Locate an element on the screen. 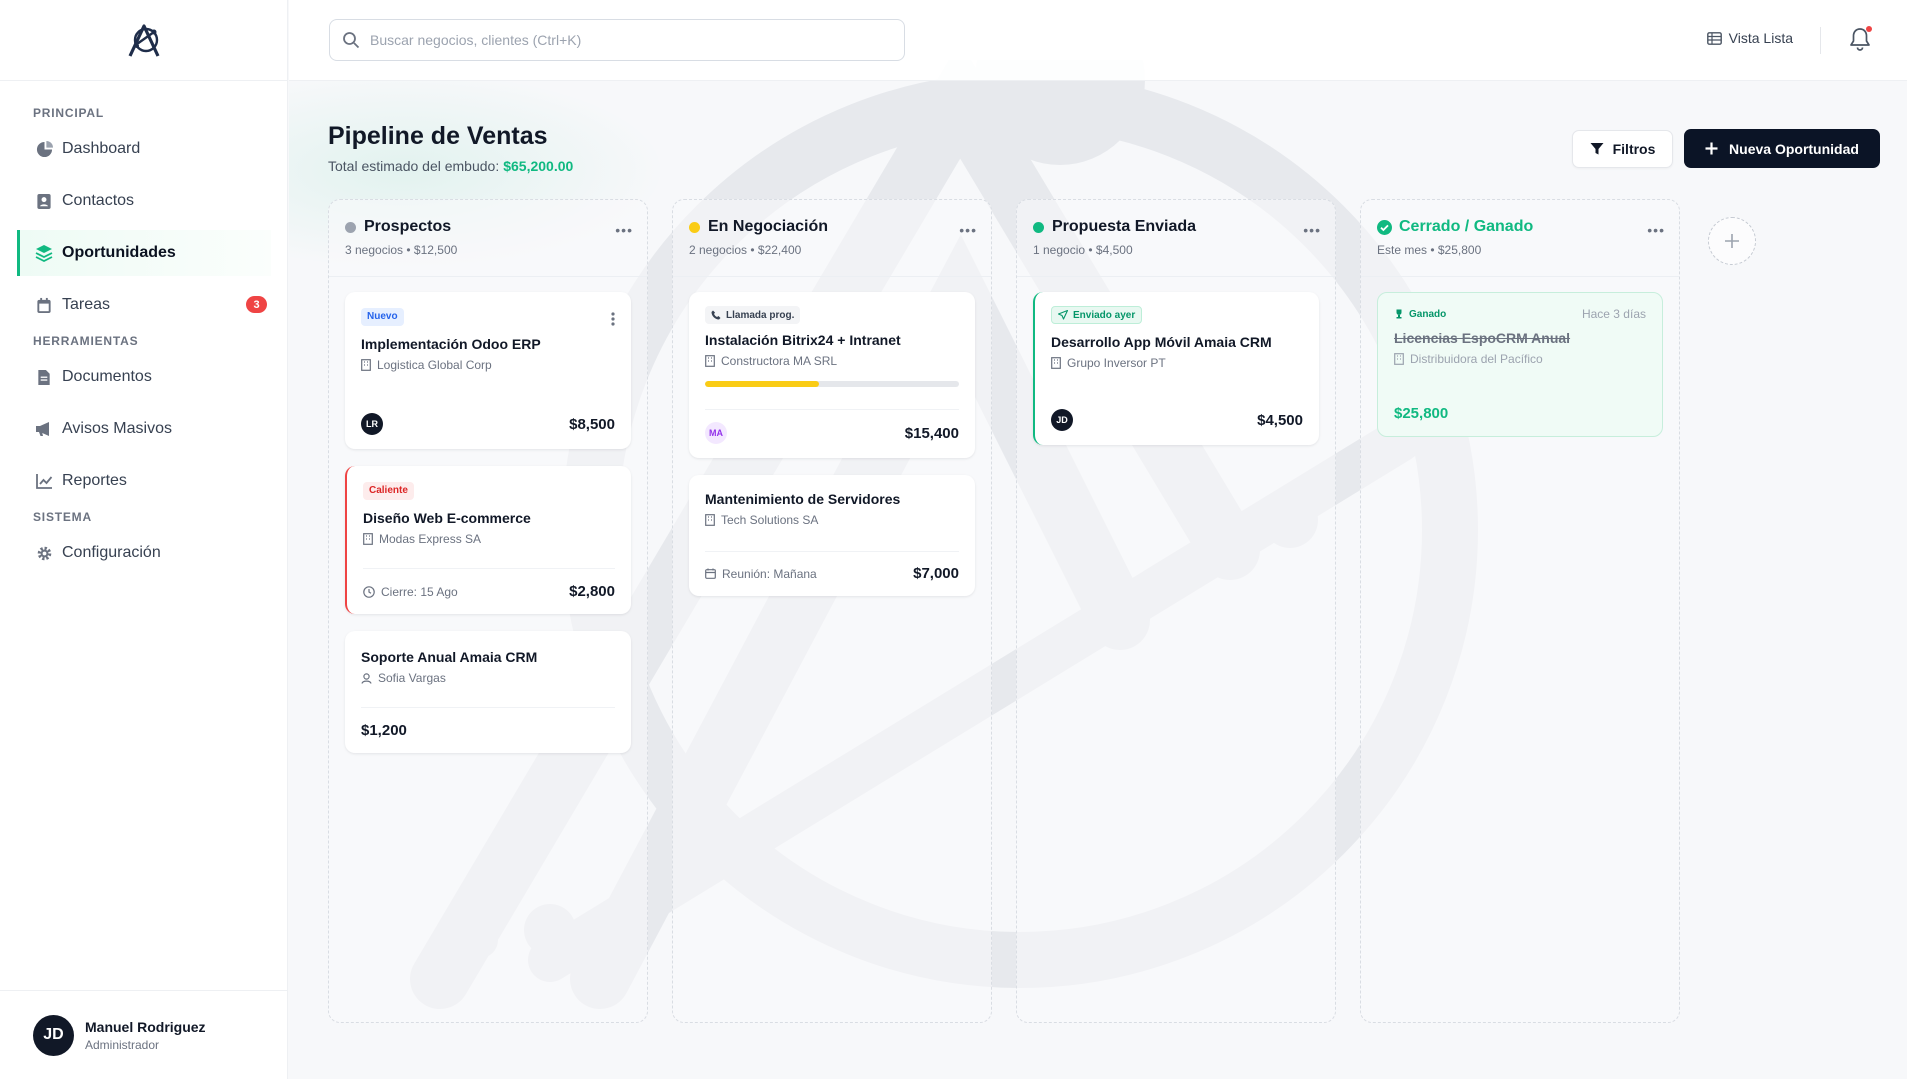 Image resolution: width=1907 pixels, height=1079 pixels. deal-company: Constructora MA SRL is located at coordinates (832, 361).